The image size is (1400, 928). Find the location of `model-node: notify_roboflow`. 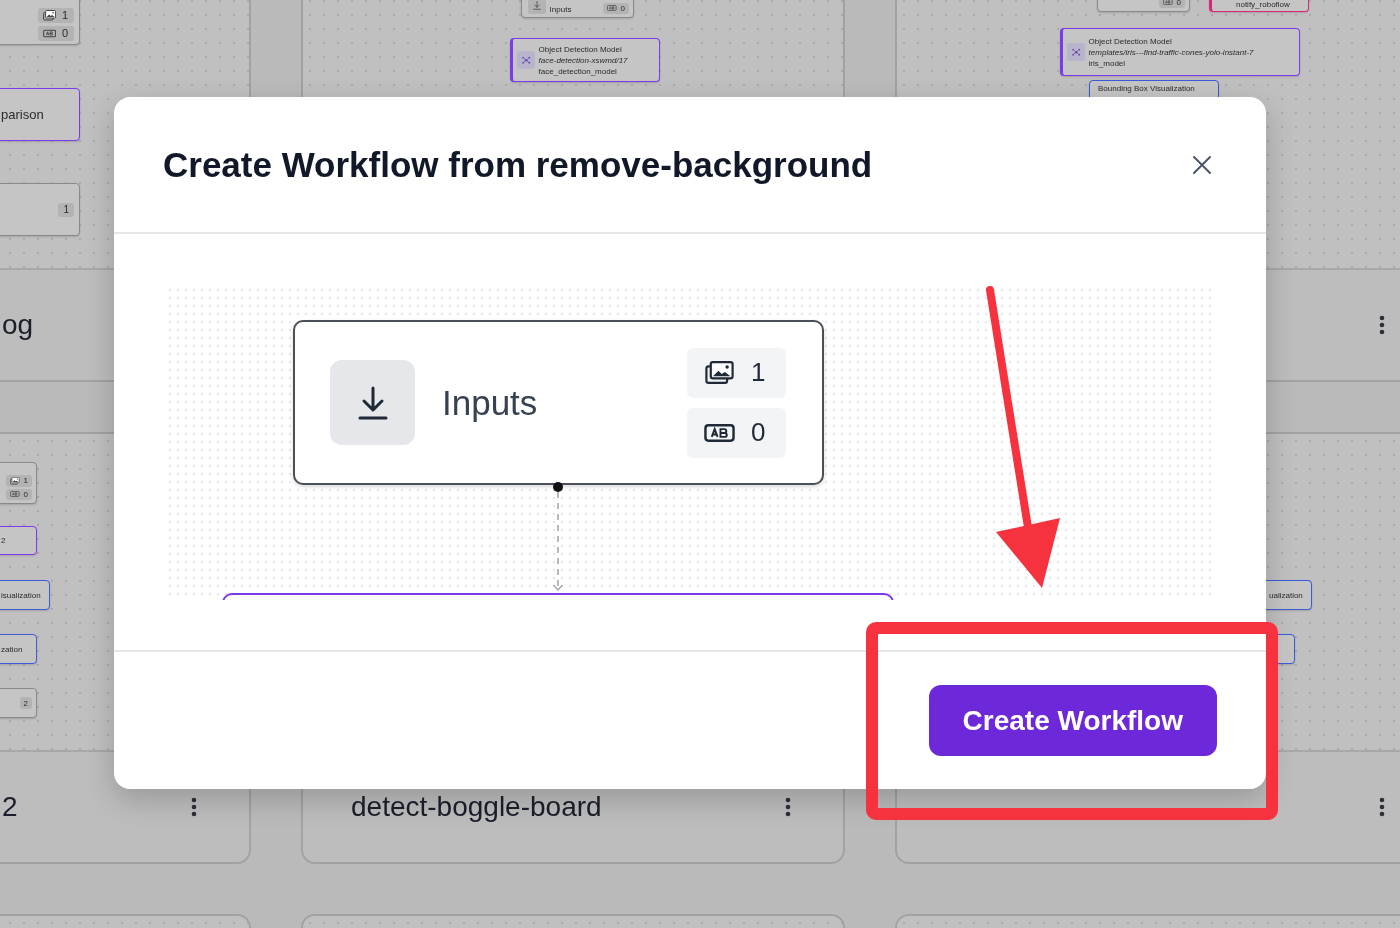

model-node: notify_roboflow is located at coordinates (1259, 6).